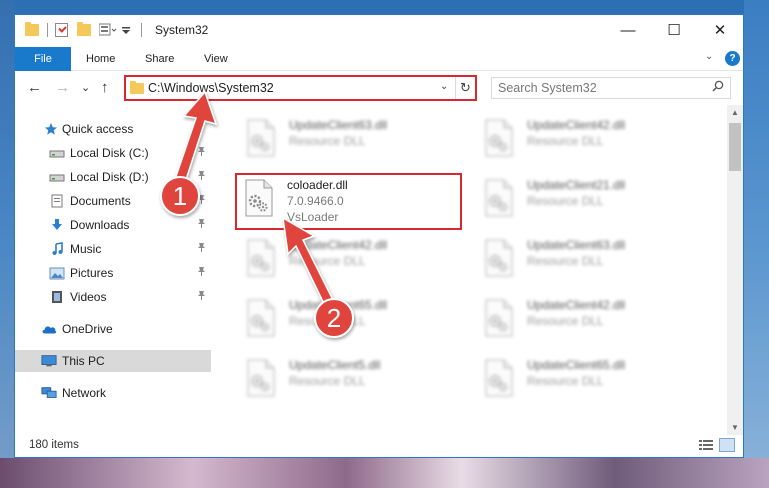 The width and height of the screenshot is (769, 488). I want to click on new-folder-icon, so click(84, 29).